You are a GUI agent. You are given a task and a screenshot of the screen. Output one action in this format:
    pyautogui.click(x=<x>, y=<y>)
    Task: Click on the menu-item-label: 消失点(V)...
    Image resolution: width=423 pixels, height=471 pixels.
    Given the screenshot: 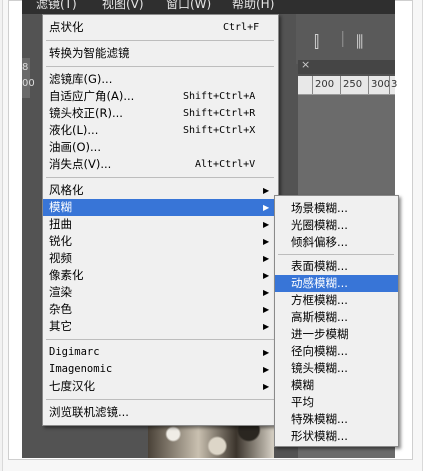 What is the action you would take?
    pyautogui.click(x=80, y=164)
    